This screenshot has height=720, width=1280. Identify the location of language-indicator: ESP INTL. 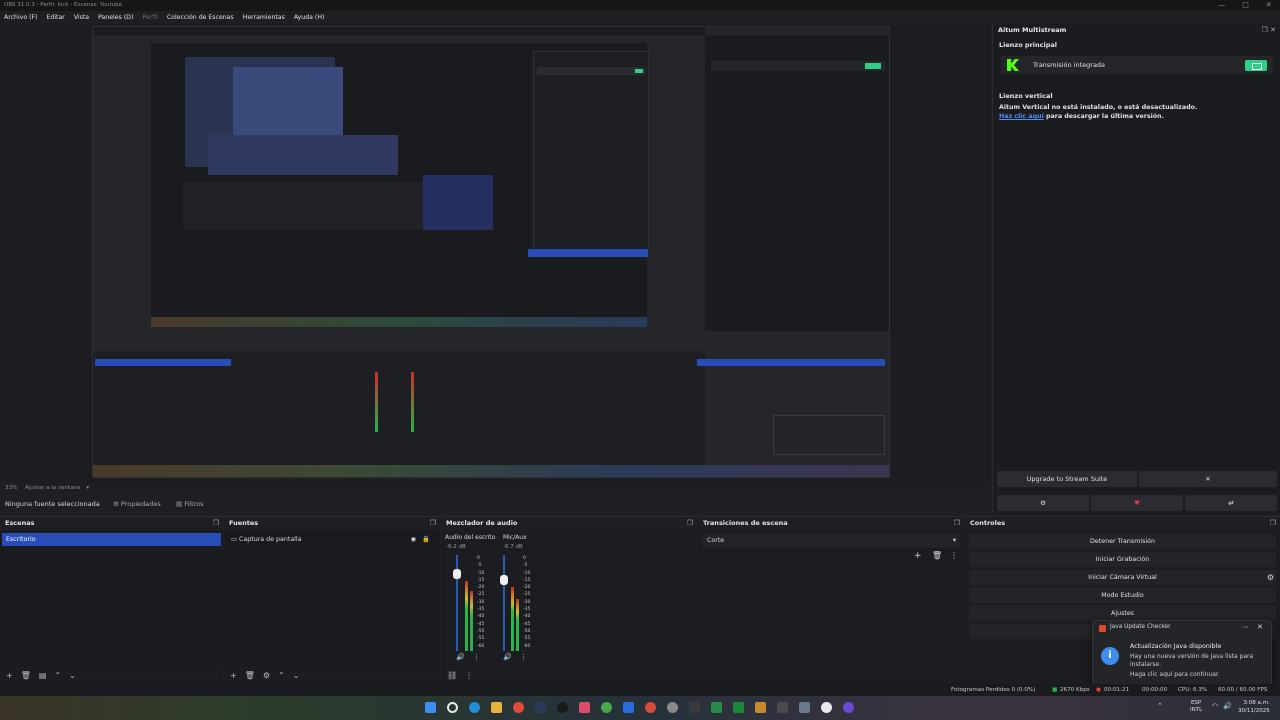
(1196, 707).